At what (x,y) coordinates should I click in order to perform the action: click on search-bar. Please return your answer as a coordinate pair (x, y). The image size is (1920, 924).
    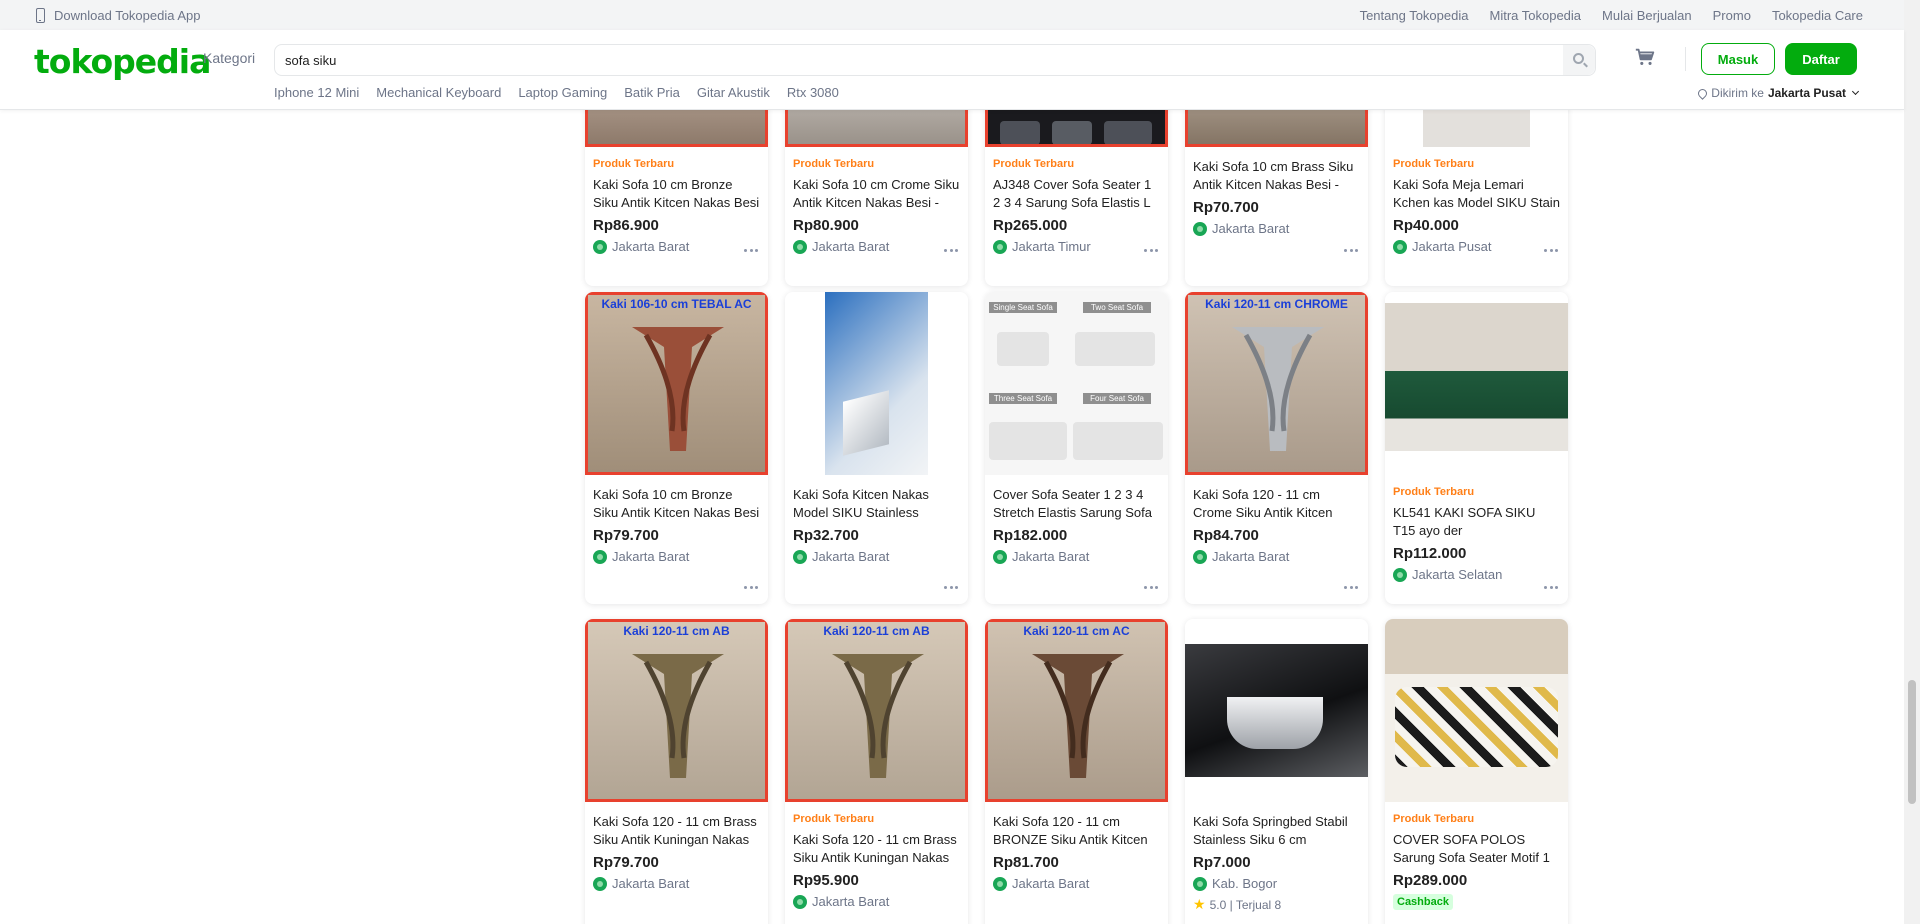
    Looking at the image, I should click on (935, 60).